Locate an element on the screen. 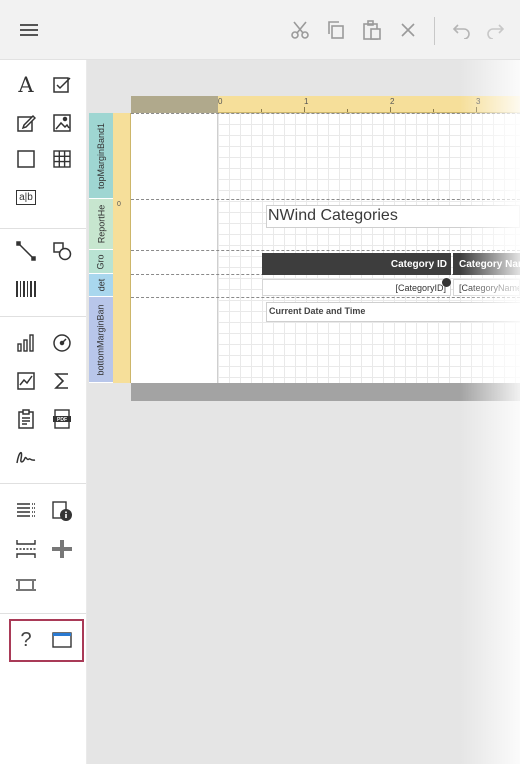  help-tool: ? is located at coordinates (26, 640).